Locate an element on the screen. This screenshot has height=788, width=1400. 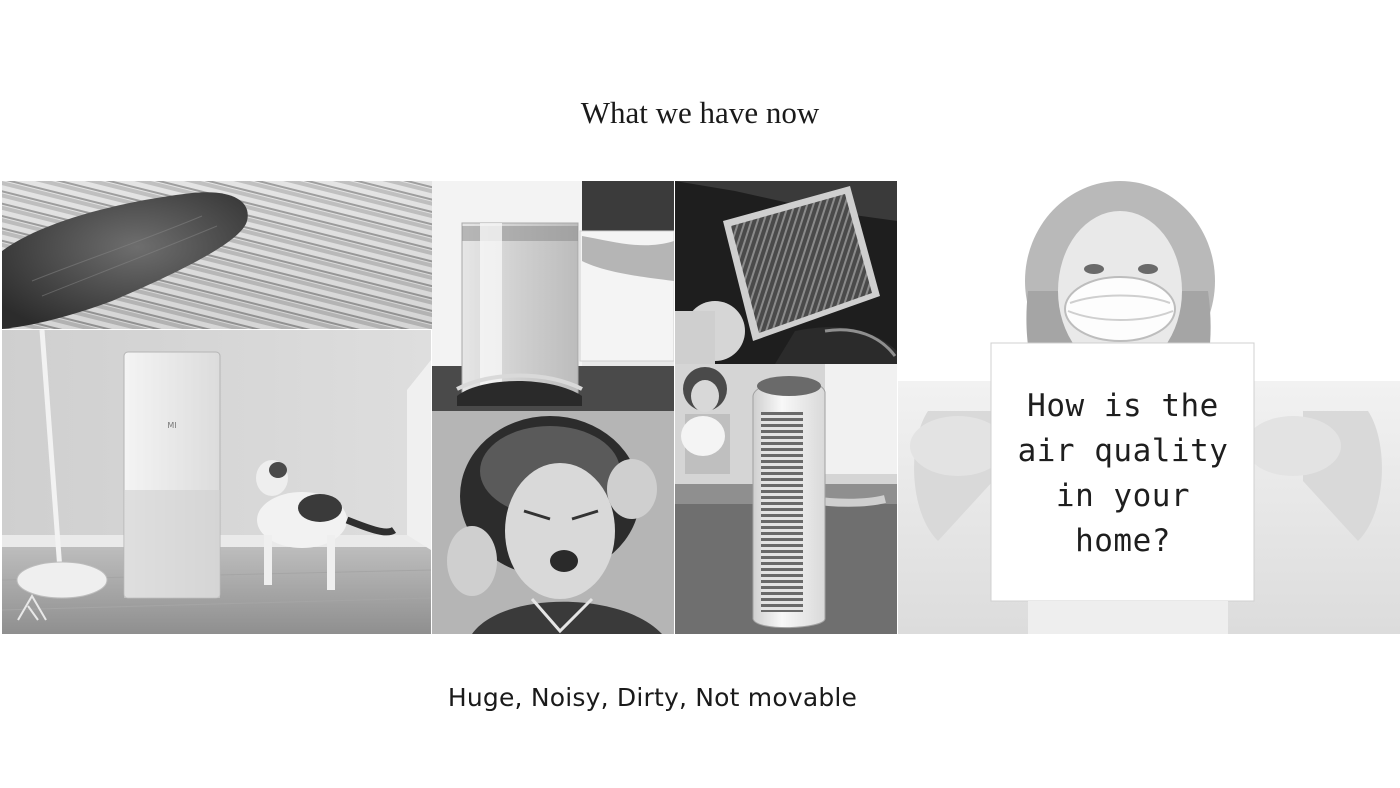
tower-purifier-photo is located at coordinates (553, 296).